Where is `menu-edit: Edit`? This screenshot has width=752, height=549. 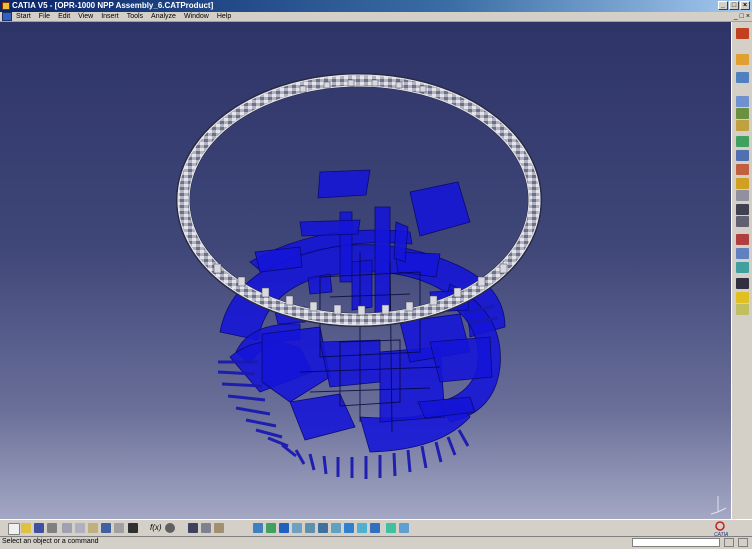 menu-edit: Edit is located at coordinates (64, 17).